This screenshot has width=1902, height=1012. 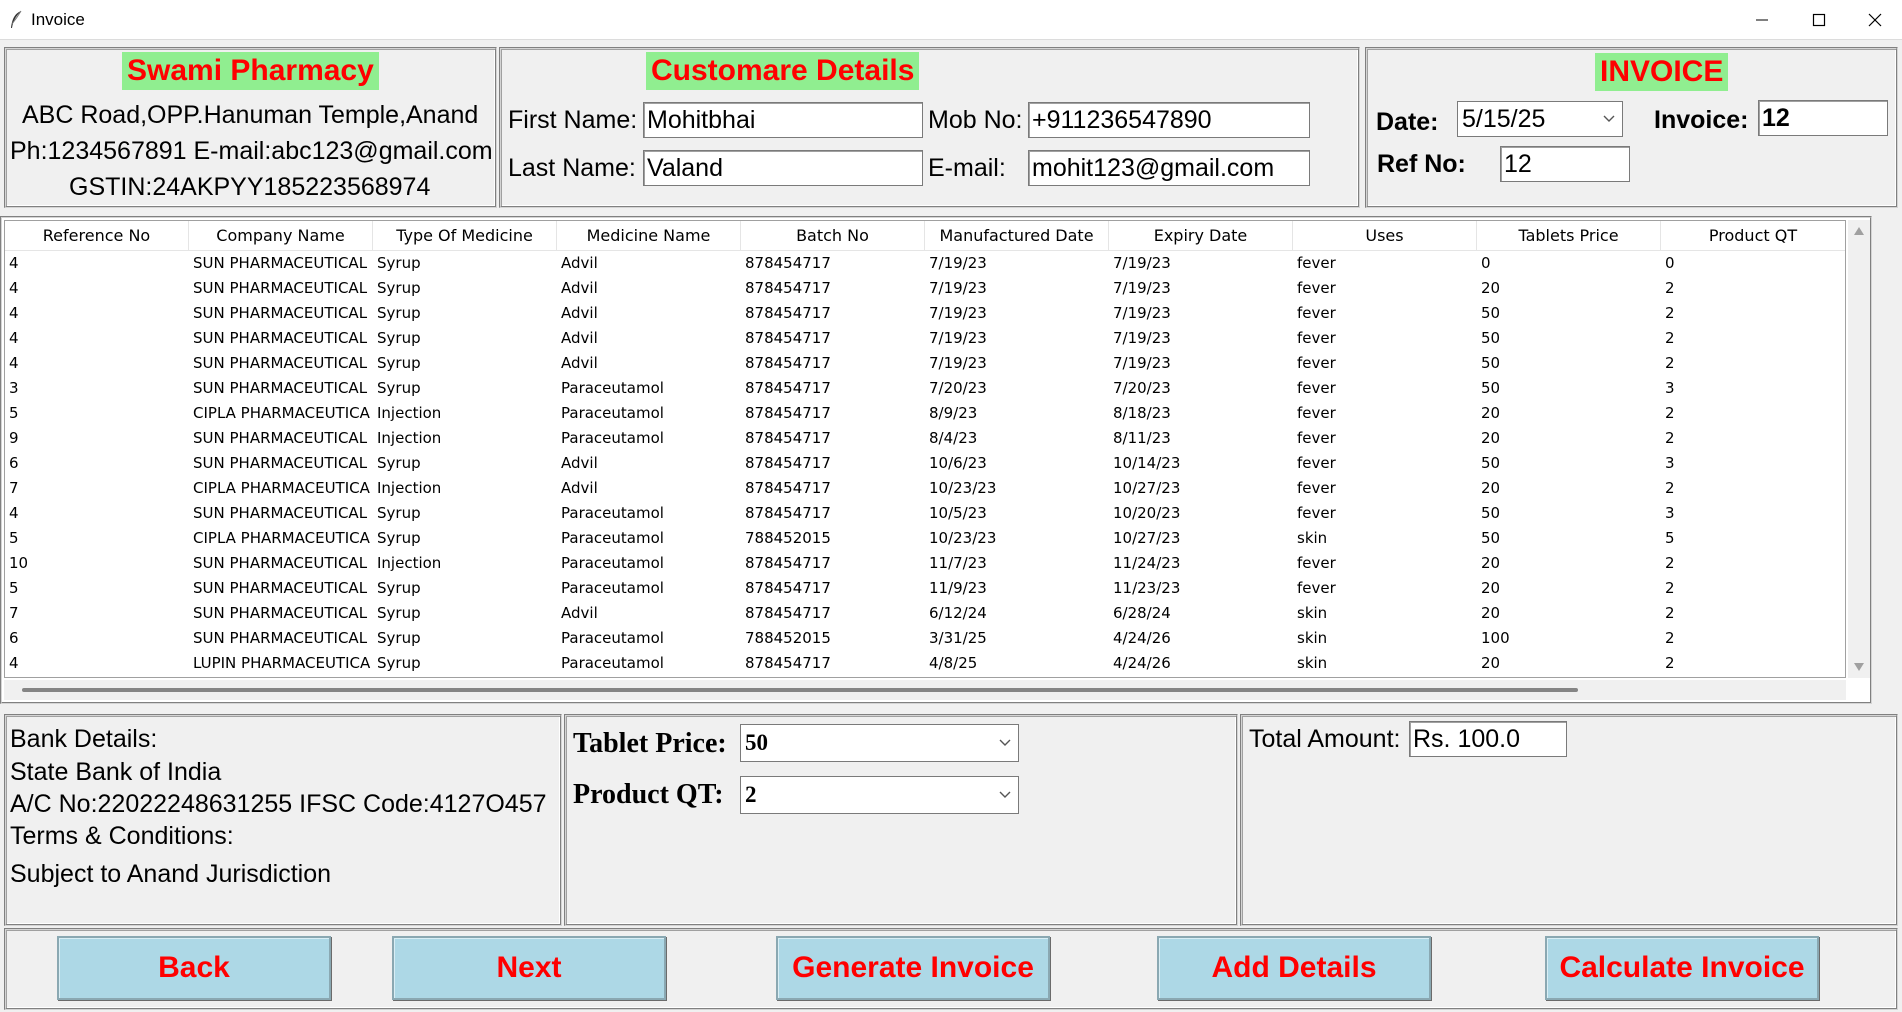 What do you see at coordinates (958, 563) in the screenshot?
I see `table-cell: 11/7/23` at bounding box center [958, 563].